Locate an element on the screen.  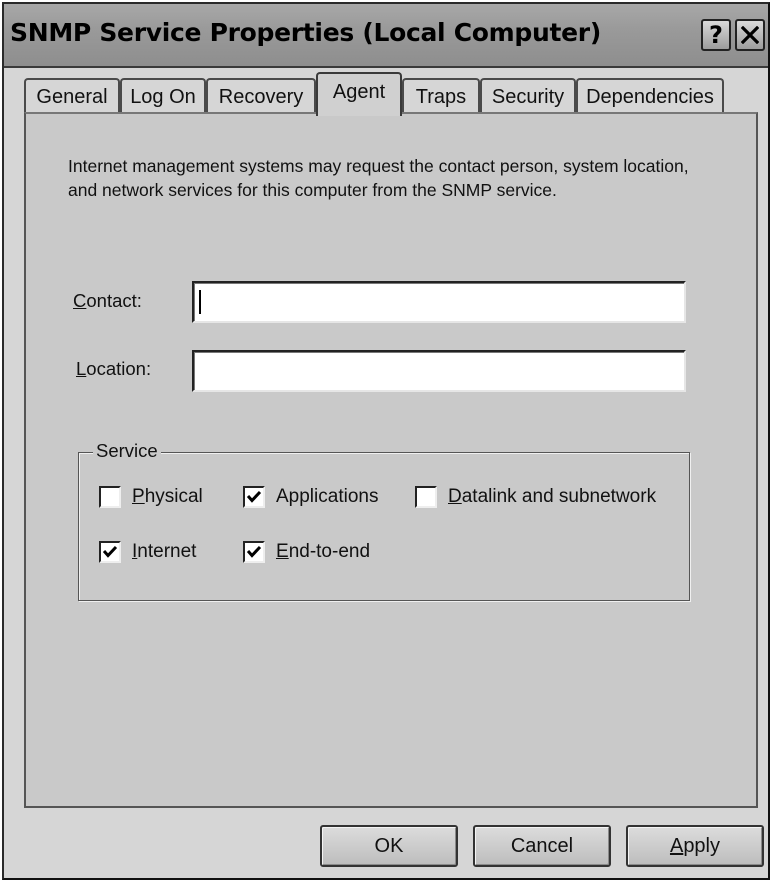
text-caret is located at coordinates (200, 302).